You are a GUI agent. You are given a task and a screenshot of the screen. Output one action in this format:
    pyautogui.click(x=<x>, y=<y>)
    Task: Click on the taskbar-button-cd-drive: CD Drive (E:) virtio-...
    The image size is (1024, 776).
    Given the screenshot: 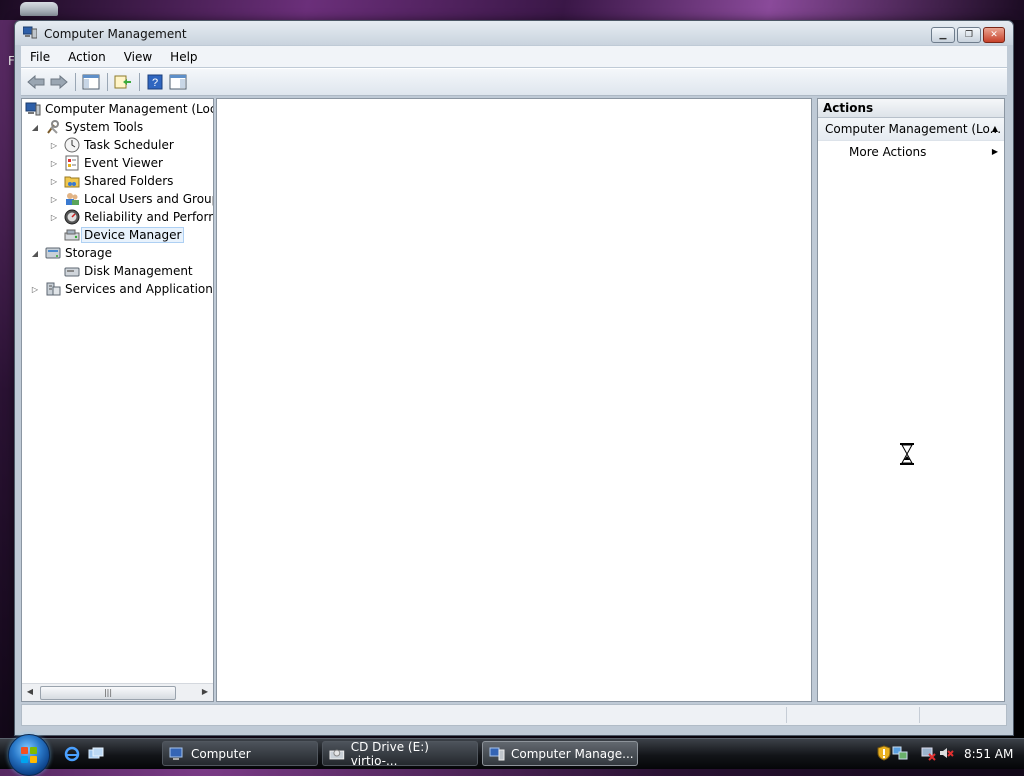 What is the action you would take?
    pyautogui.click(x=400, y=753)
    